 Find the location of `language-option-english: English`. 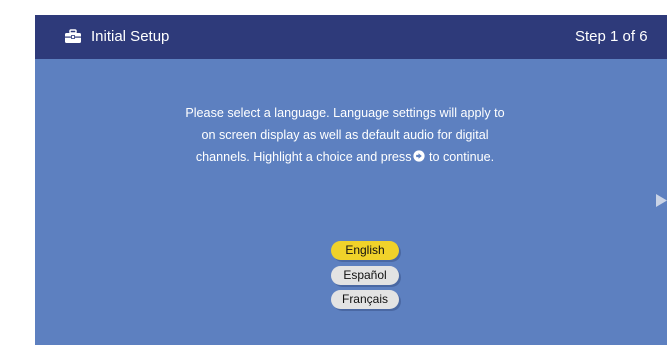

language-option-english: English is located at coordinates (365, 250).